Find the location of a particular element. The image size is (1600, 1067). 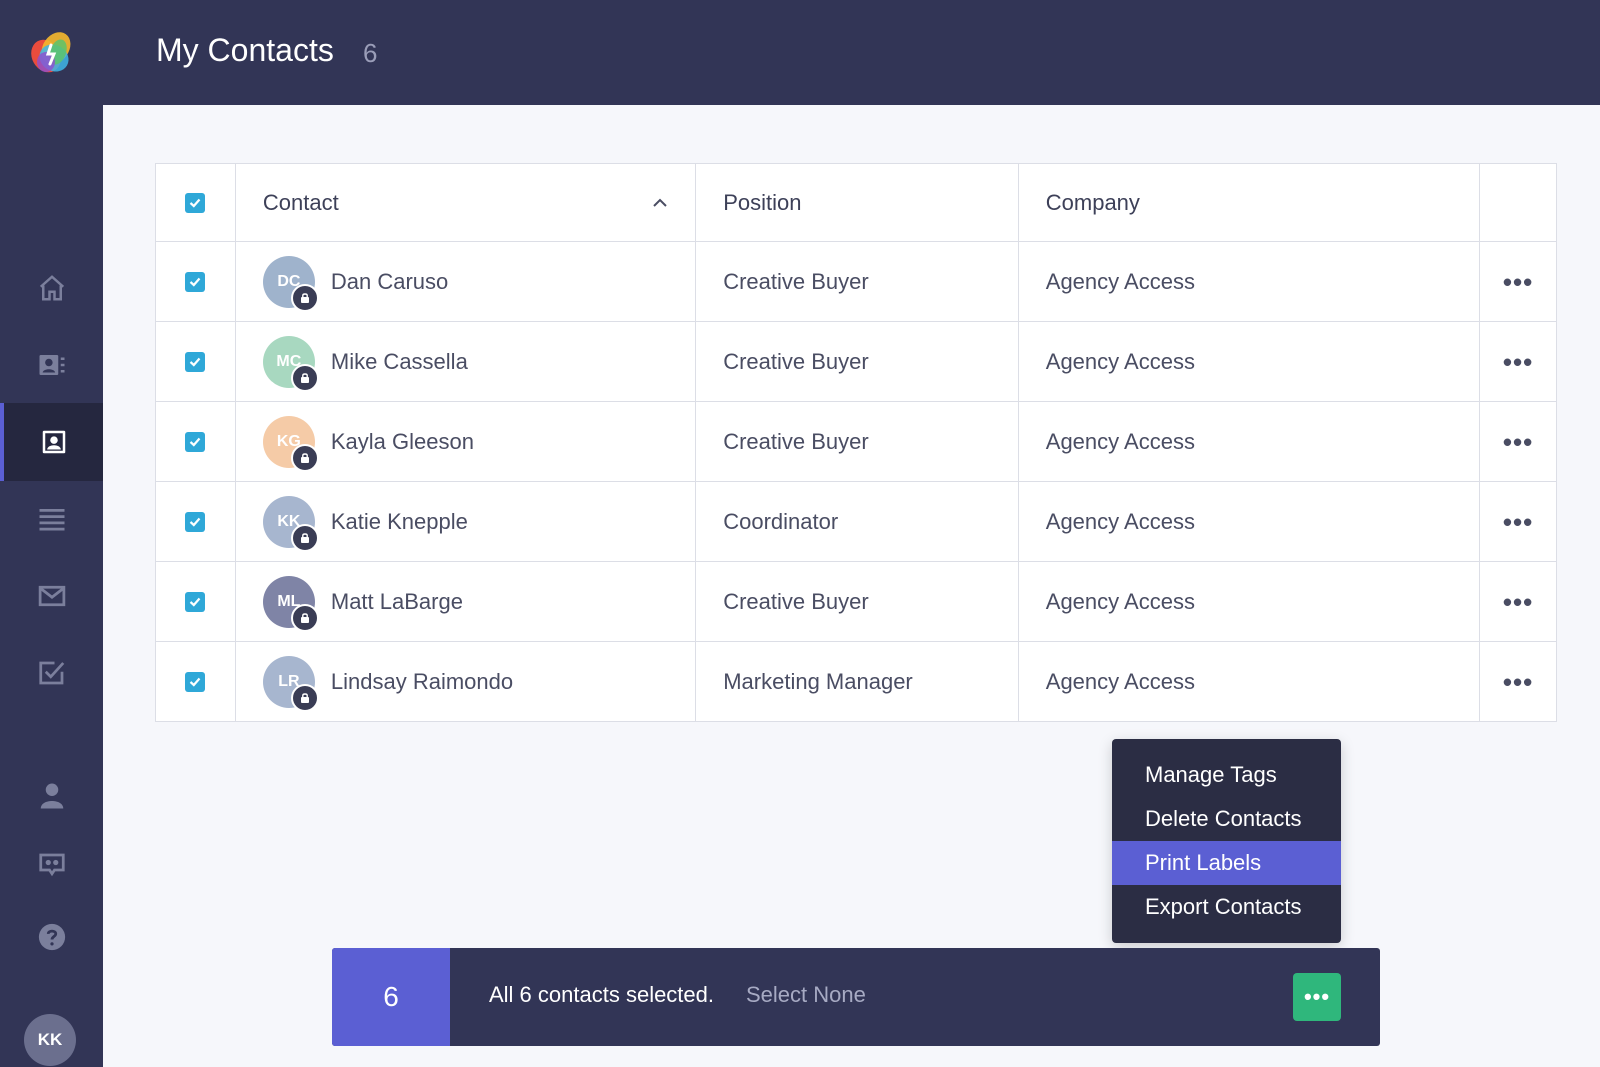

column-header-label: Company is located at coordinates (1092, 202).